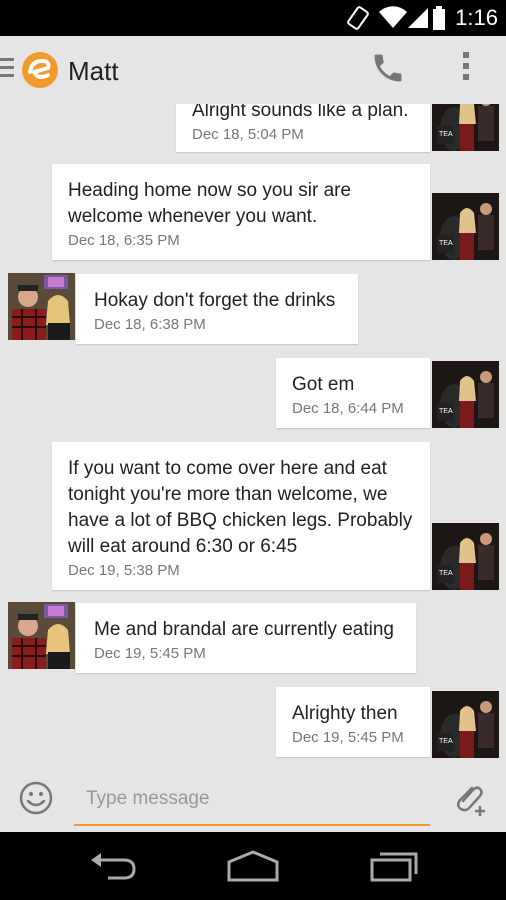  Describe the element at coordinates (323, 384) in the screenshot. I see `message-text: Got em` at that location.